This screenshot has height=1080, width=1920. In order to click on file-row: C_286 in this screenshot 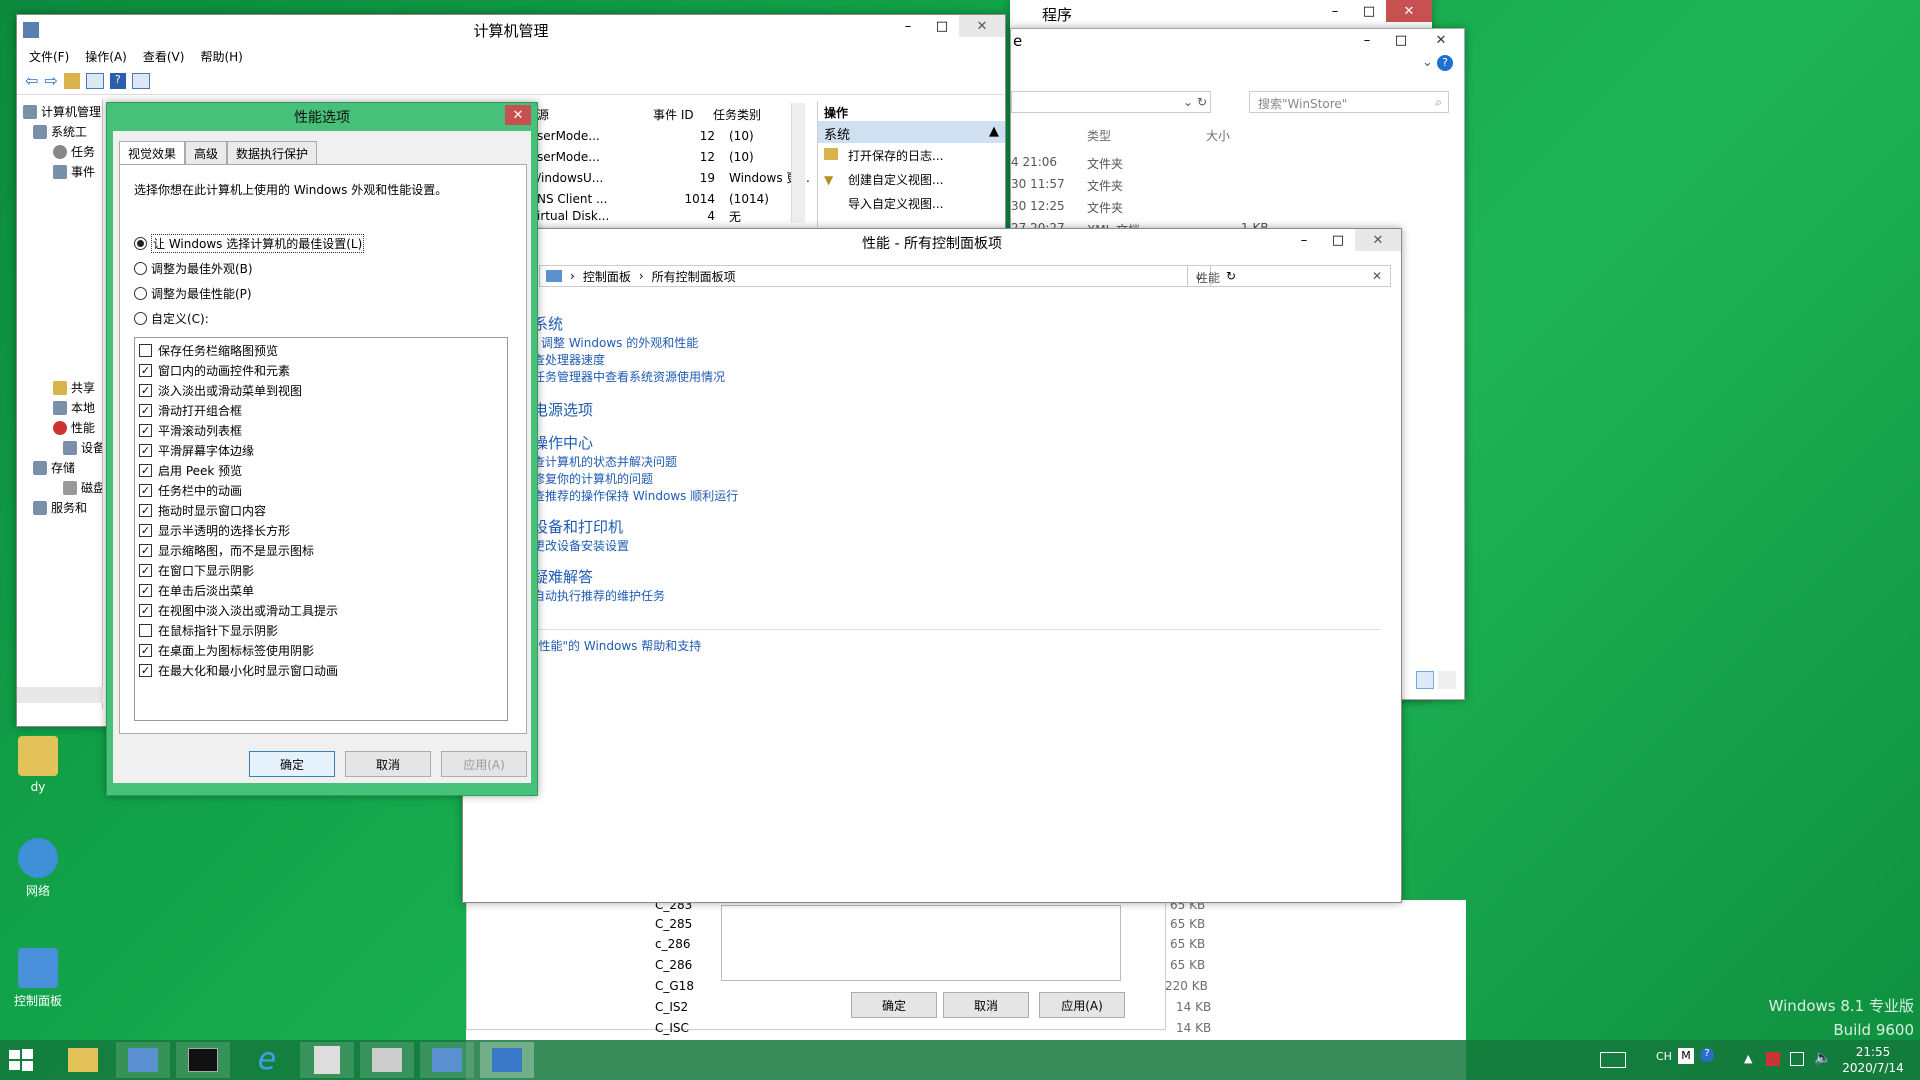, I will do `click(673, 965)`.